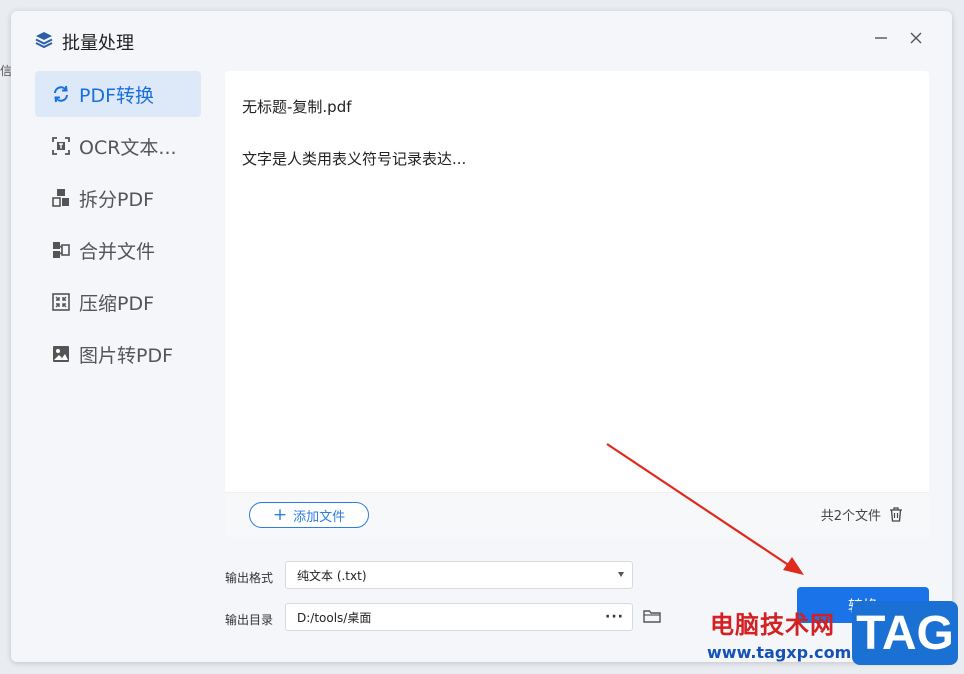 This screenshot has height=674, width=964. What do you see at coordinates (905, 633) in the screenshot?
I see `watermark-tag-logo: TAG` at bounding box center [905, 633].